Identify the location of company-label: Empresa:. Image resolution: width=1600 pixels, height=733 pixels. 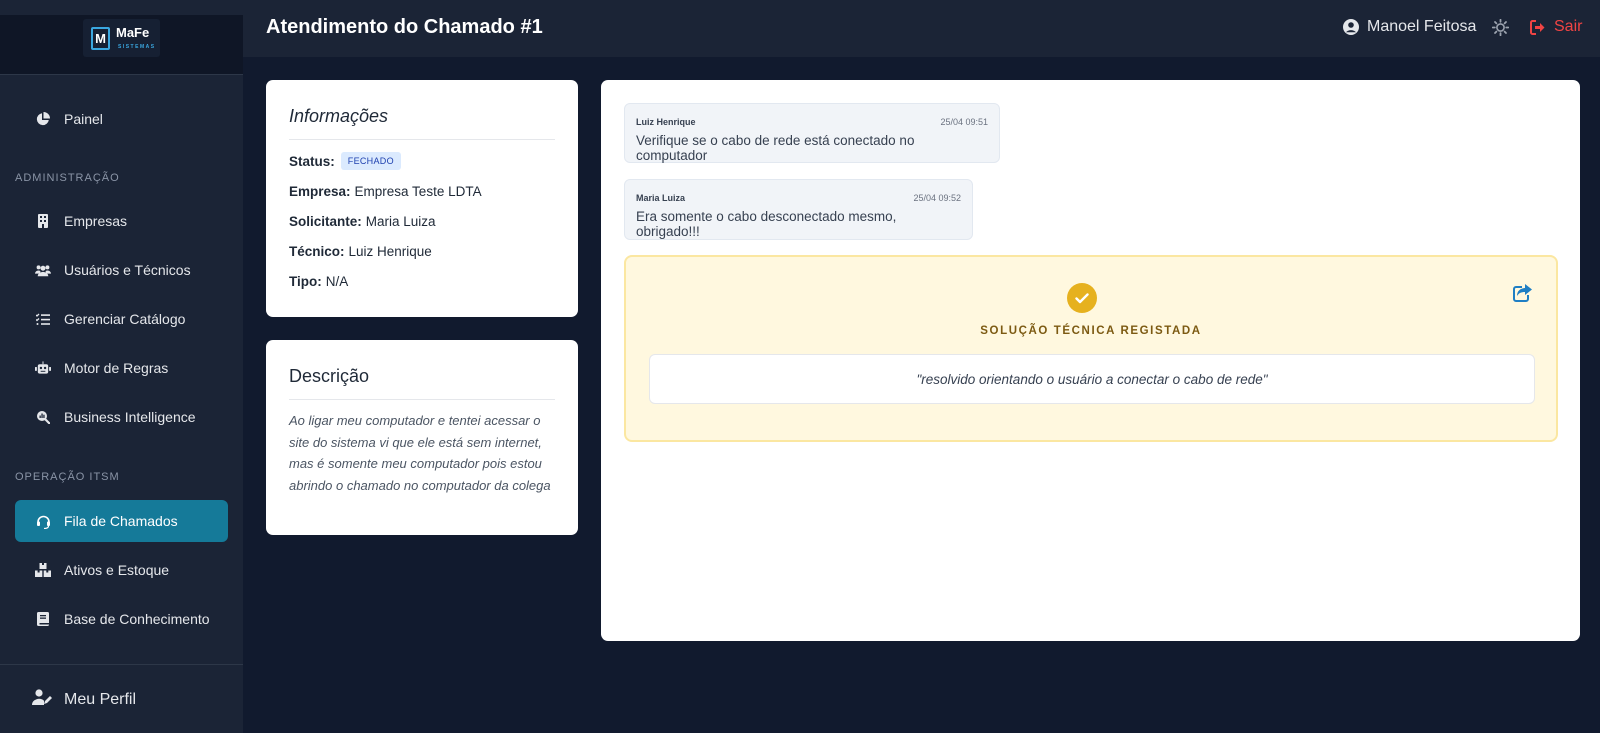
(320, 191).